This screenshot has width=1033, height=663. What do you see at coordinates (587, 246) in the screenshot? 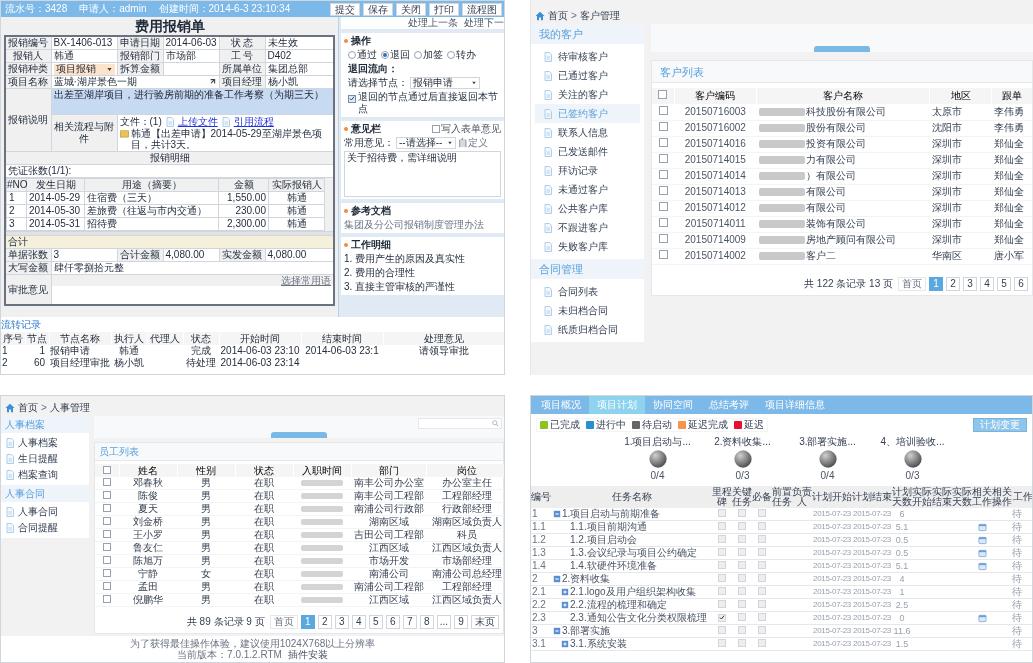
I see `sidebar-item: 失败客户库` at bounding box center [587, 246].